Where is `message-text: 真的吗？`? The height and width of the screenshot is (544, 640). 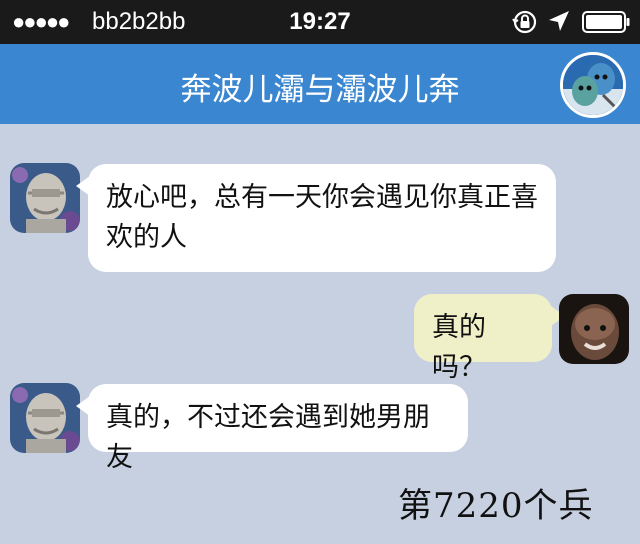 message-text: 真的吗？ is located at coordinates (459, 347).